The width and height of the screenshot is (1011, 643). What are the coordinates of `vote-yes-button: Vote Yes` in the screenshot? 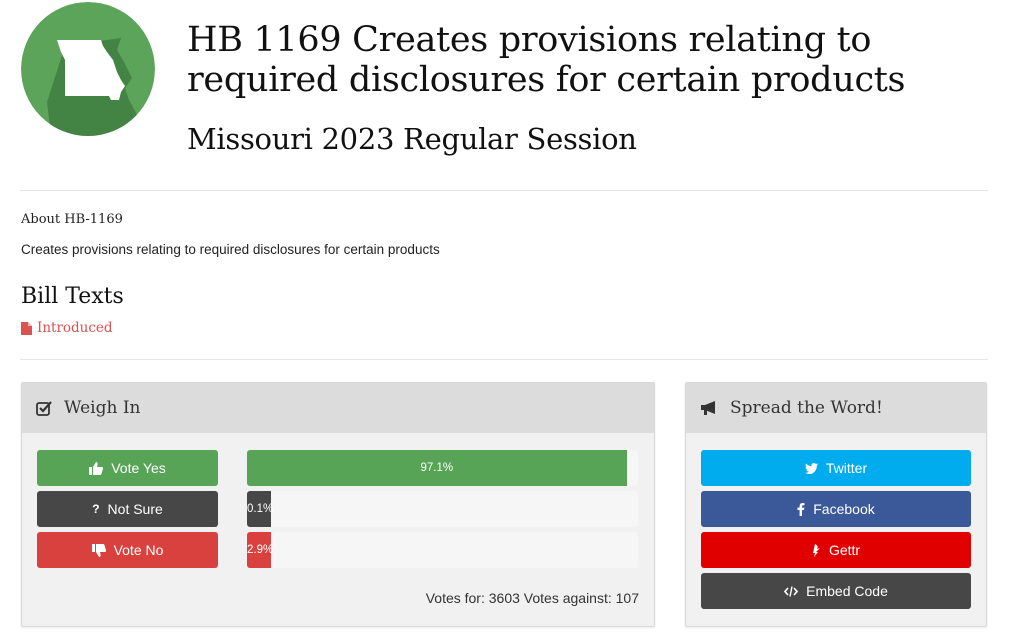 It's located at (127, 468).